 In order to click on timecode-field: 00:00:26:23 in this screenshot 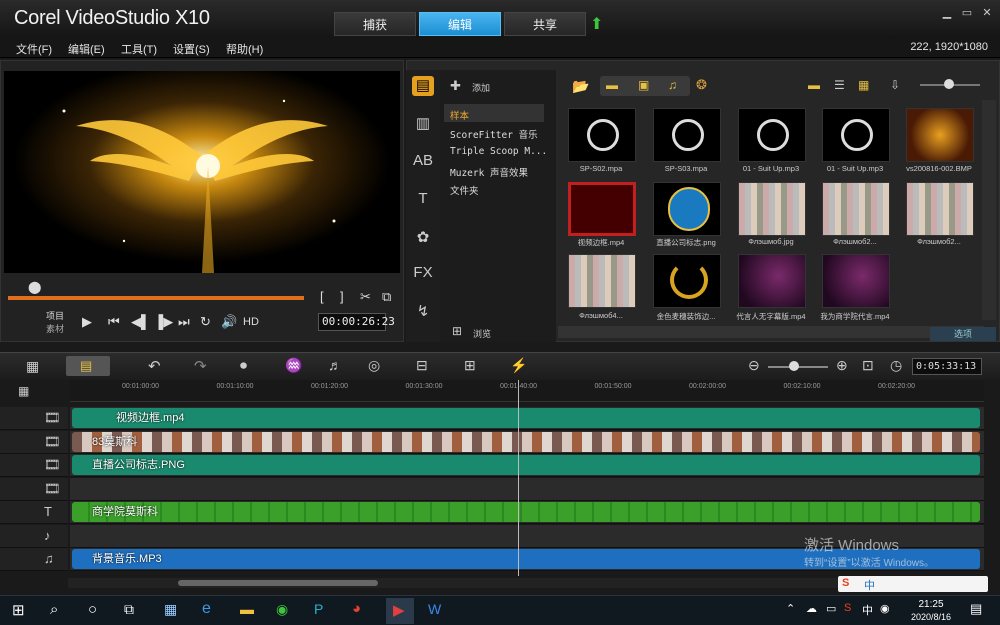, I will do `click(356, 322)`.